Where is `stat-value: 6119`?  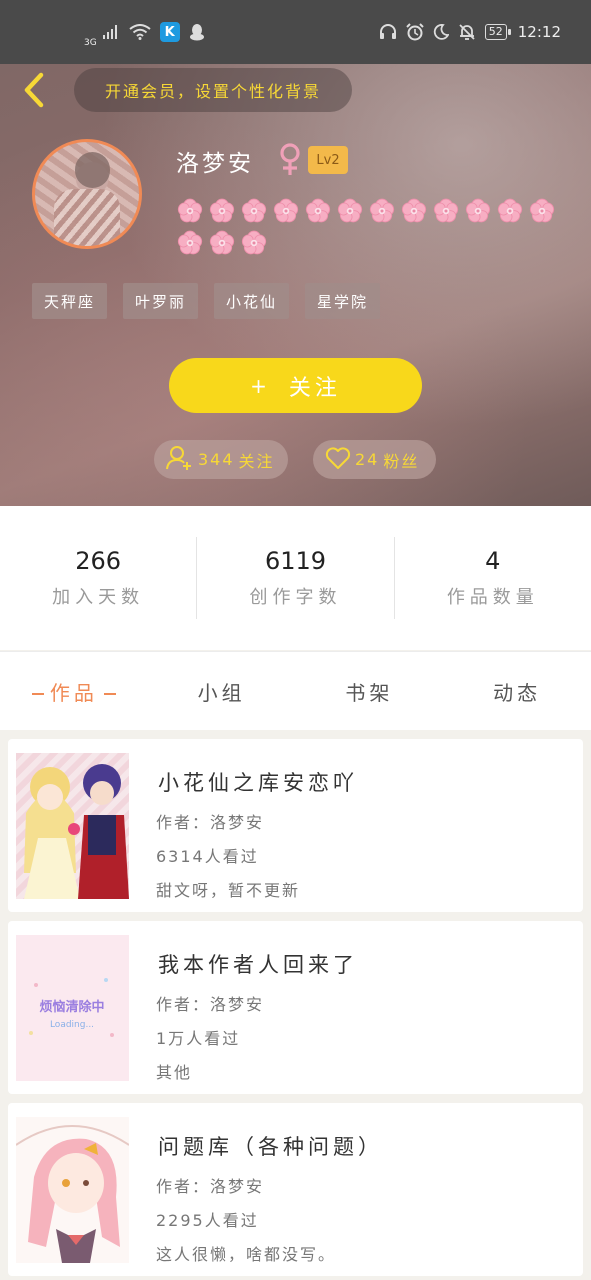 stat-value: 6119 is located at coordinates (295, 561).